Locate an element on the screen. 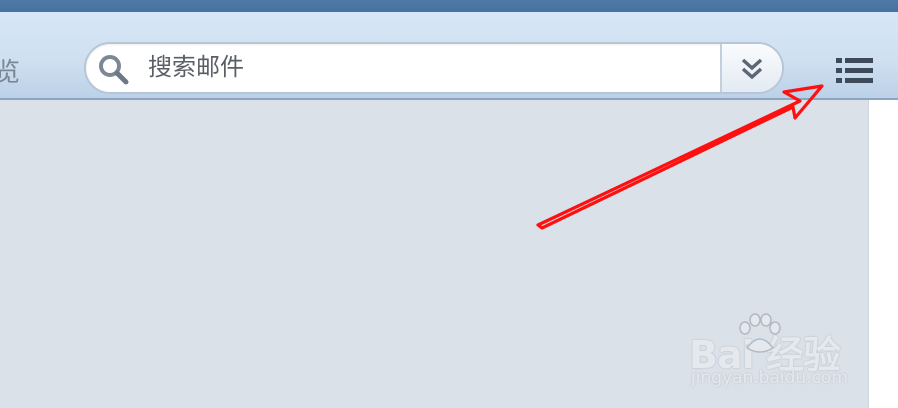 The width and height of the screenshot is (898, 408). baidu-jingyan-watermark: Bai 经验 jingyan.baidu.com is located at coordinates (785, 357).